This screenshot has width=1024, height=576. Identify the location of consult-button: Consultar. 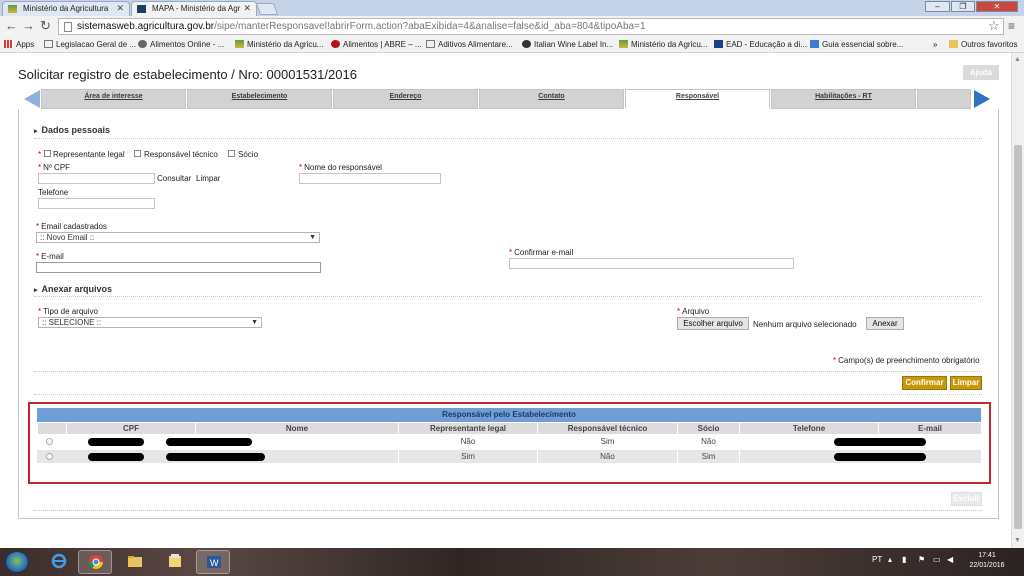
(174, 178).